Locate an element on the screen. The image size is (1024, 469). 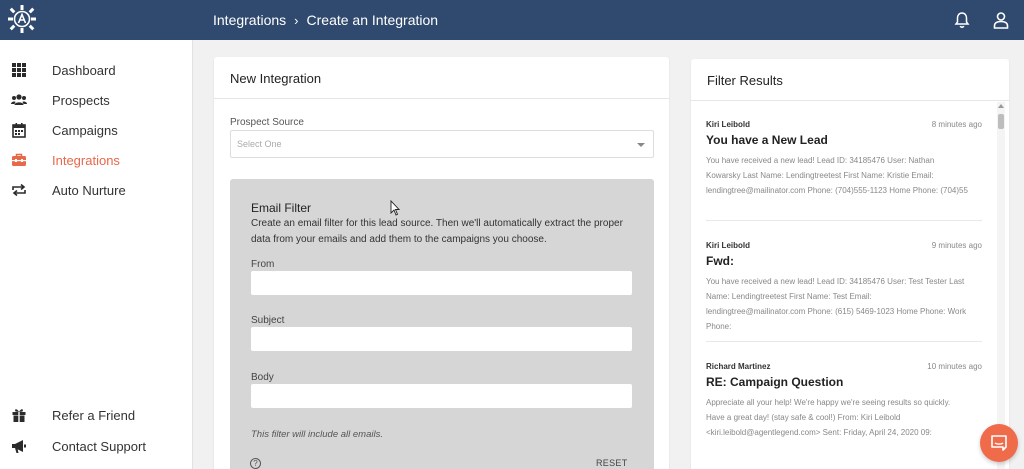
sidebar-item-label: Dashboard is located at coordinates (84, 70).